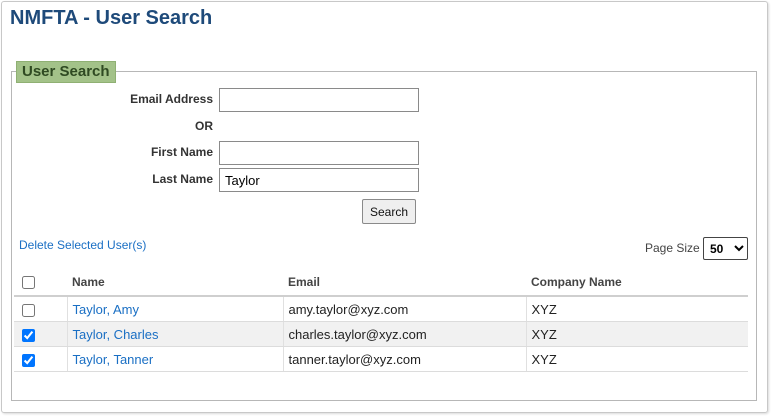 The width and height of the screenshot is (771, 417). I want to click on email-cell: charles.taylor@xyz.com, so click(404, 334).